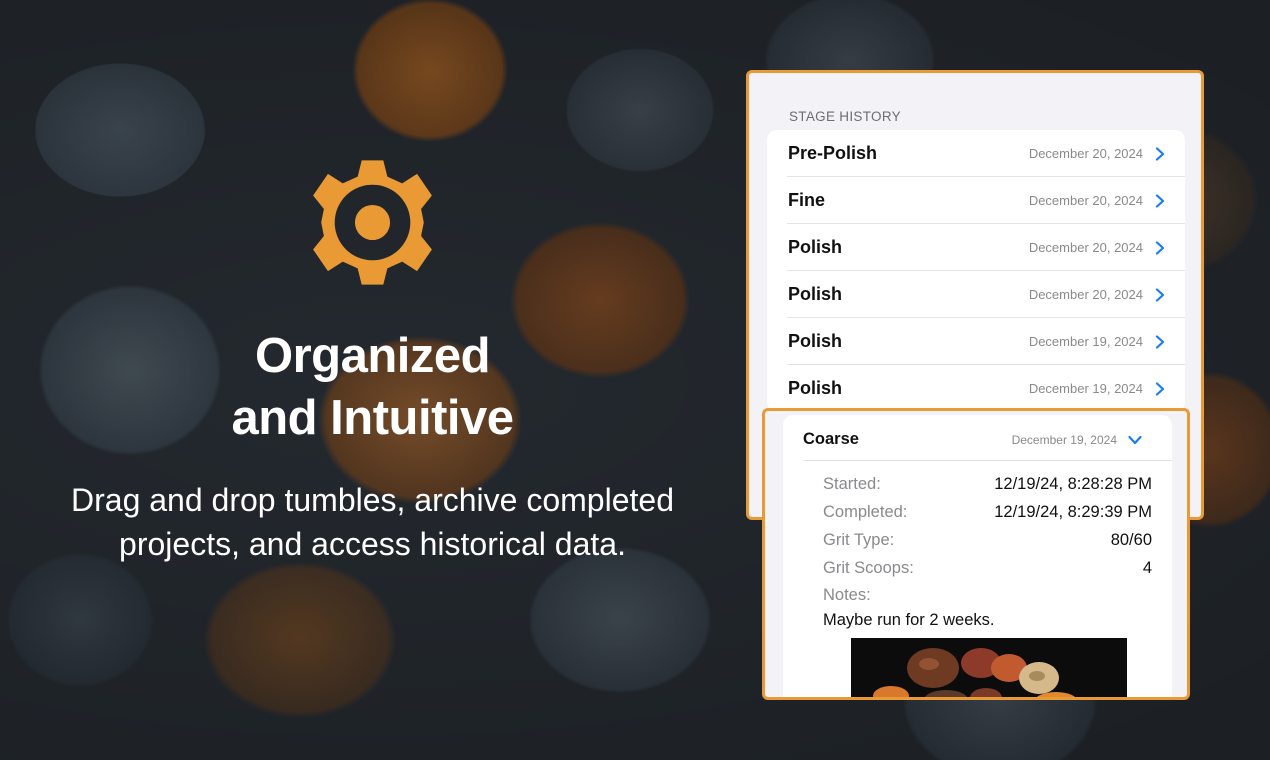 The height and width of the screenshot is (760, 1270). I want to click on stage-detail-date: December 19, 2024, so click(1064, 440).